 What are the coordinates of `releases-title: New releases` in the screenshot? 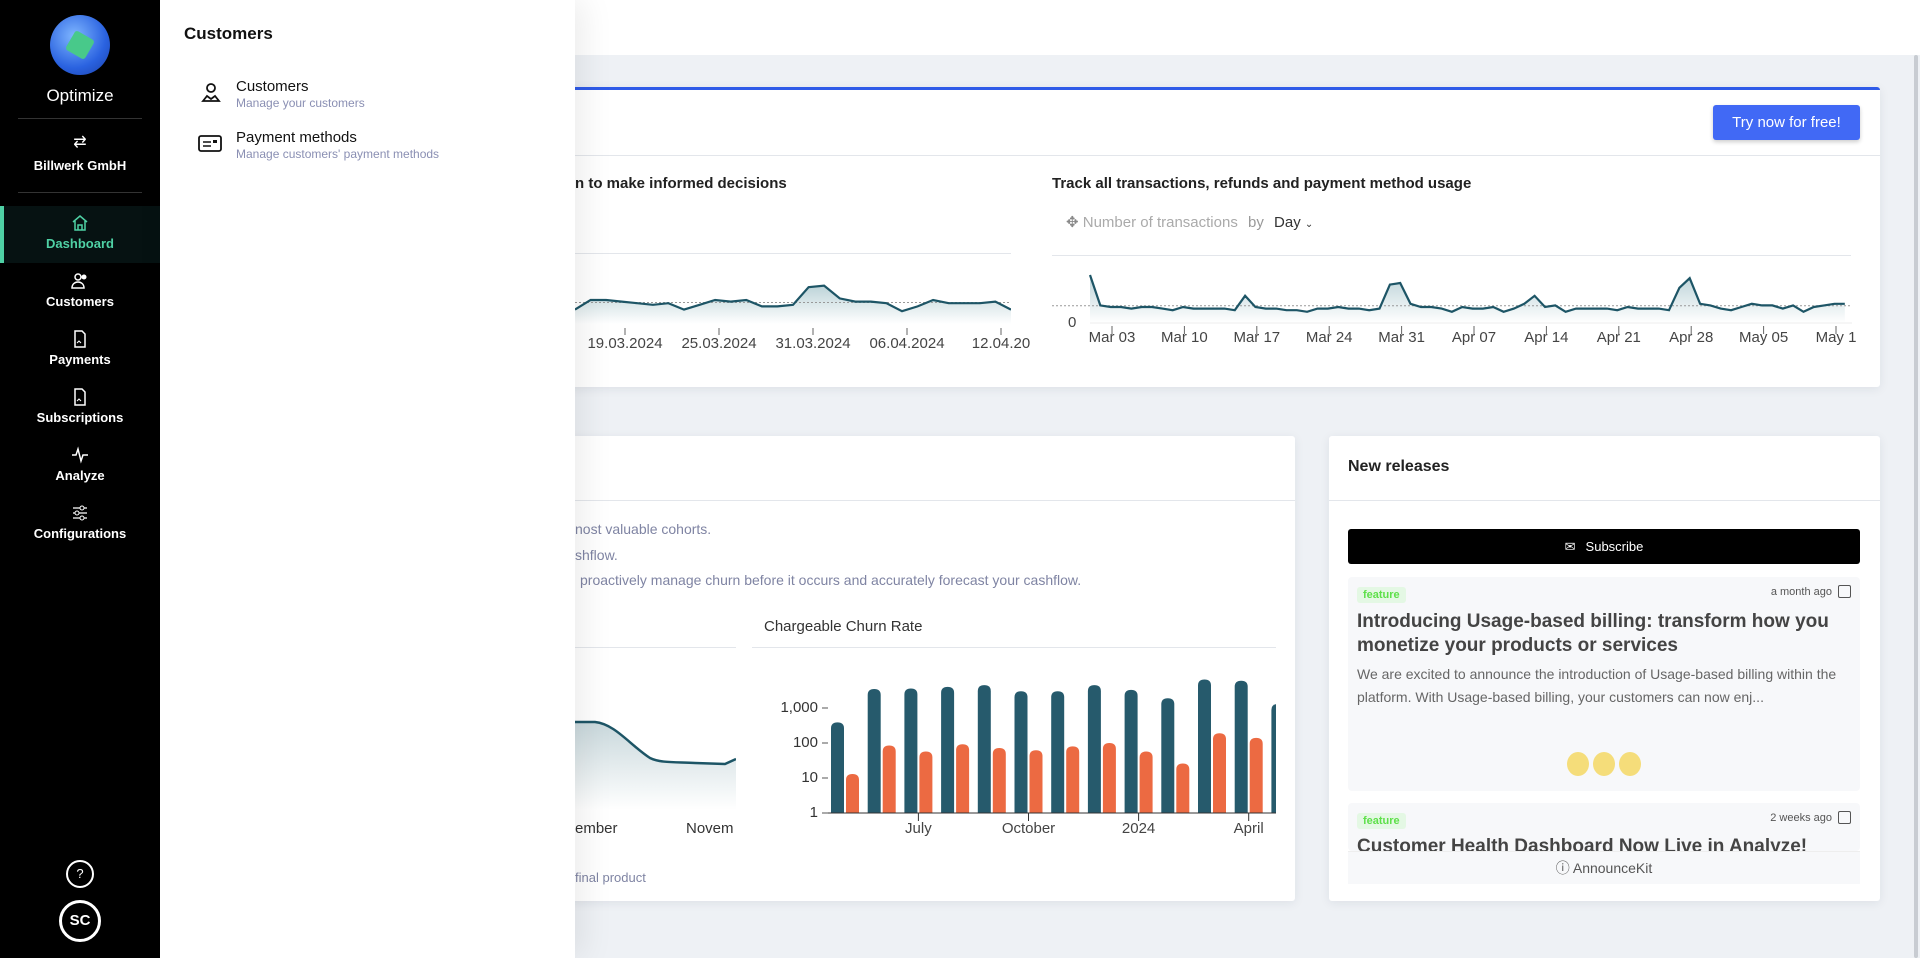 It's located at (1399, 466).